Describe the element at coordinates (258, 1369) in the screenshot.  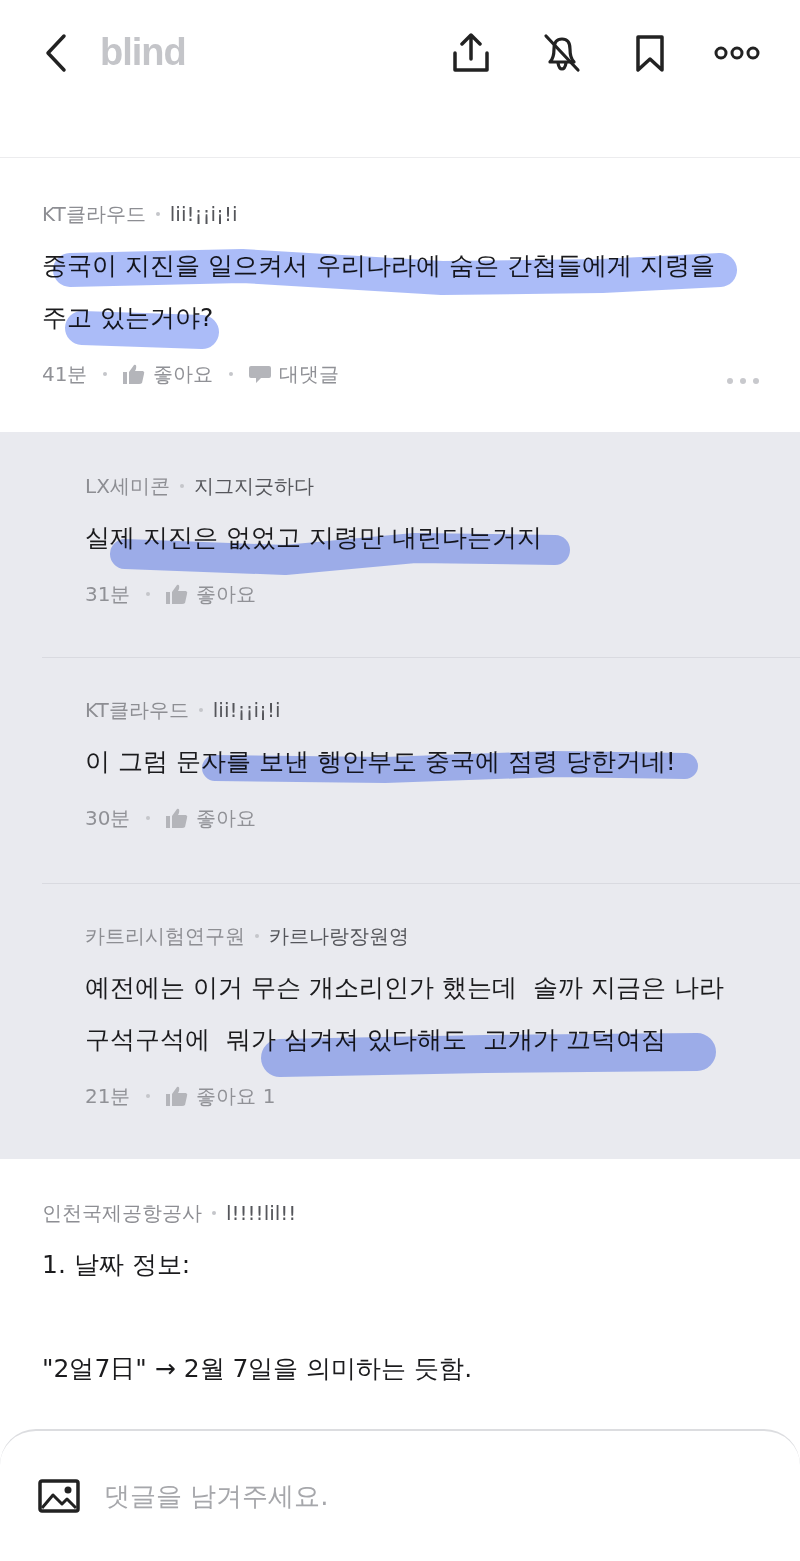
I see `comment-text: "2얼7日" → 2월 7일을 의미하는 듯함.` at that location.